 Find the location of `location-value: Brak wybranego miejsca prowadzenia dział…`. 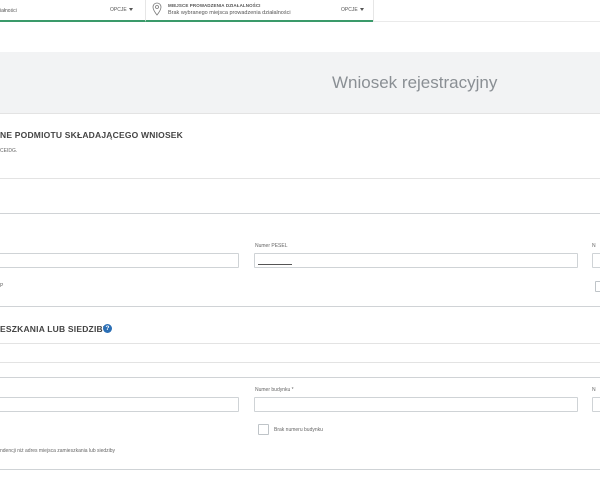

location-value: Brak wybranego miejsca prowadzenia dział… is located at coordinates (229, 13).